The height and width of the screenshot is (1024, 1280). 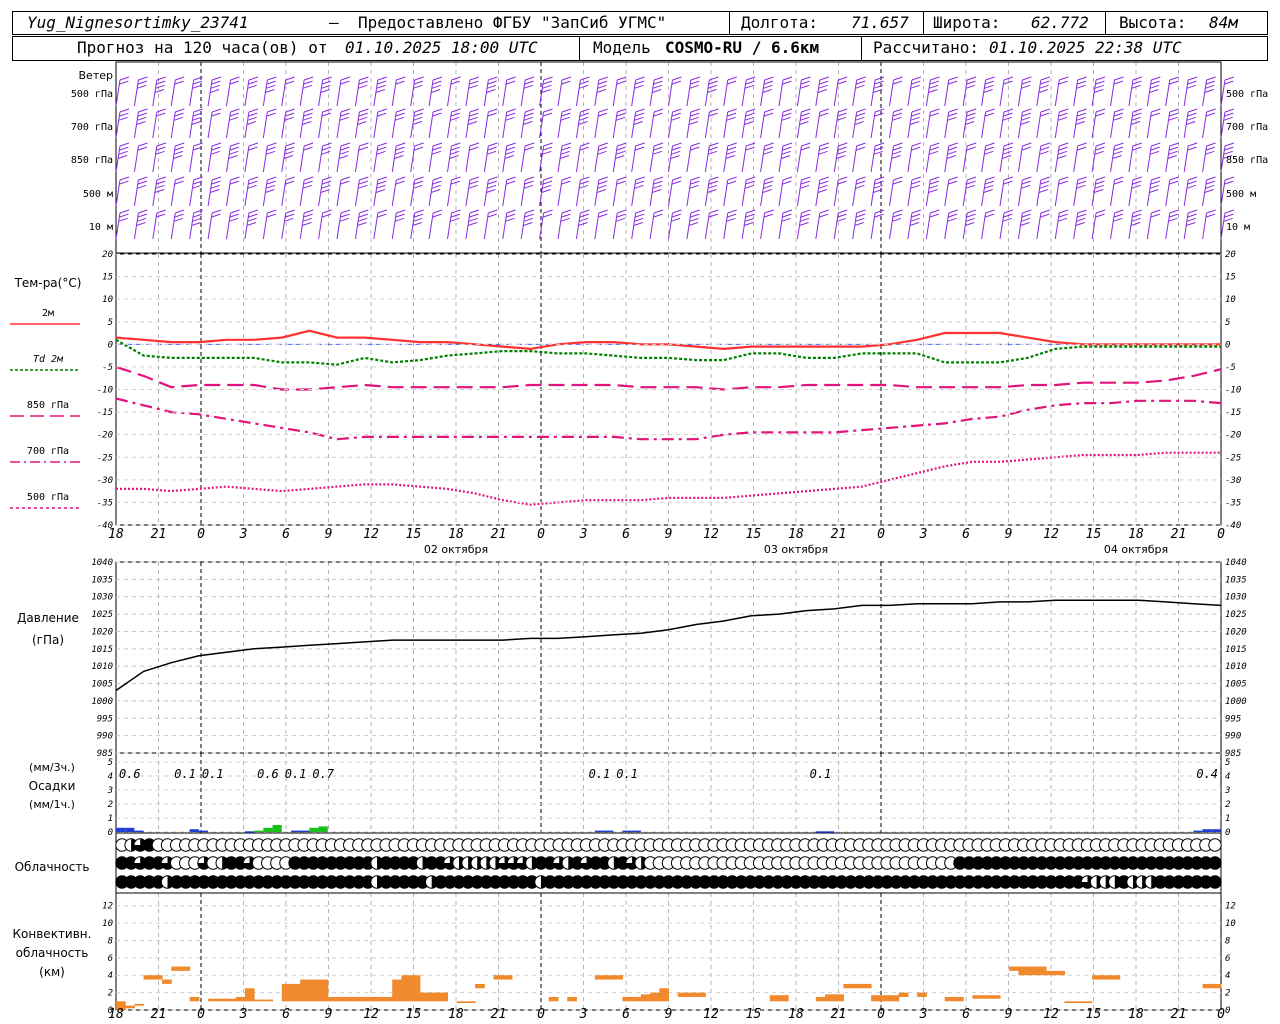 I want to click on x-tick-label: 18, so click(x=796, y=1014).